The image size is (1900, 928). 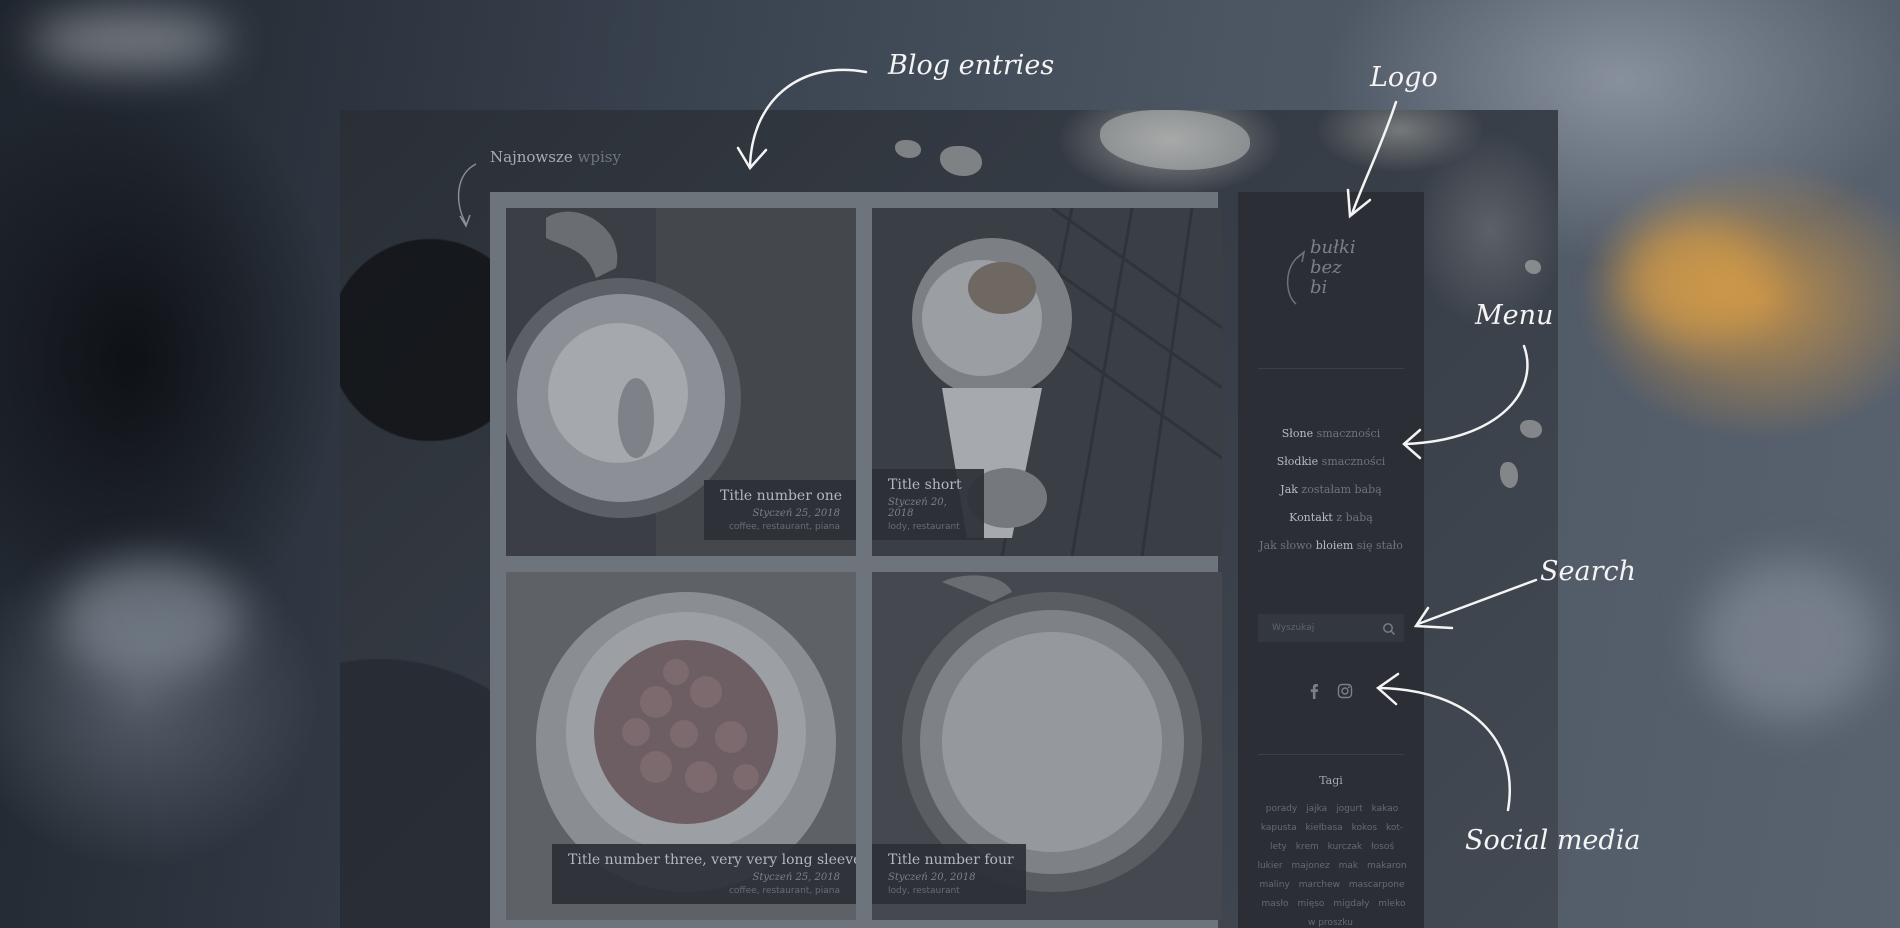 I want to click on tag-link: kiełbasa, so click(x=1323, y=828).